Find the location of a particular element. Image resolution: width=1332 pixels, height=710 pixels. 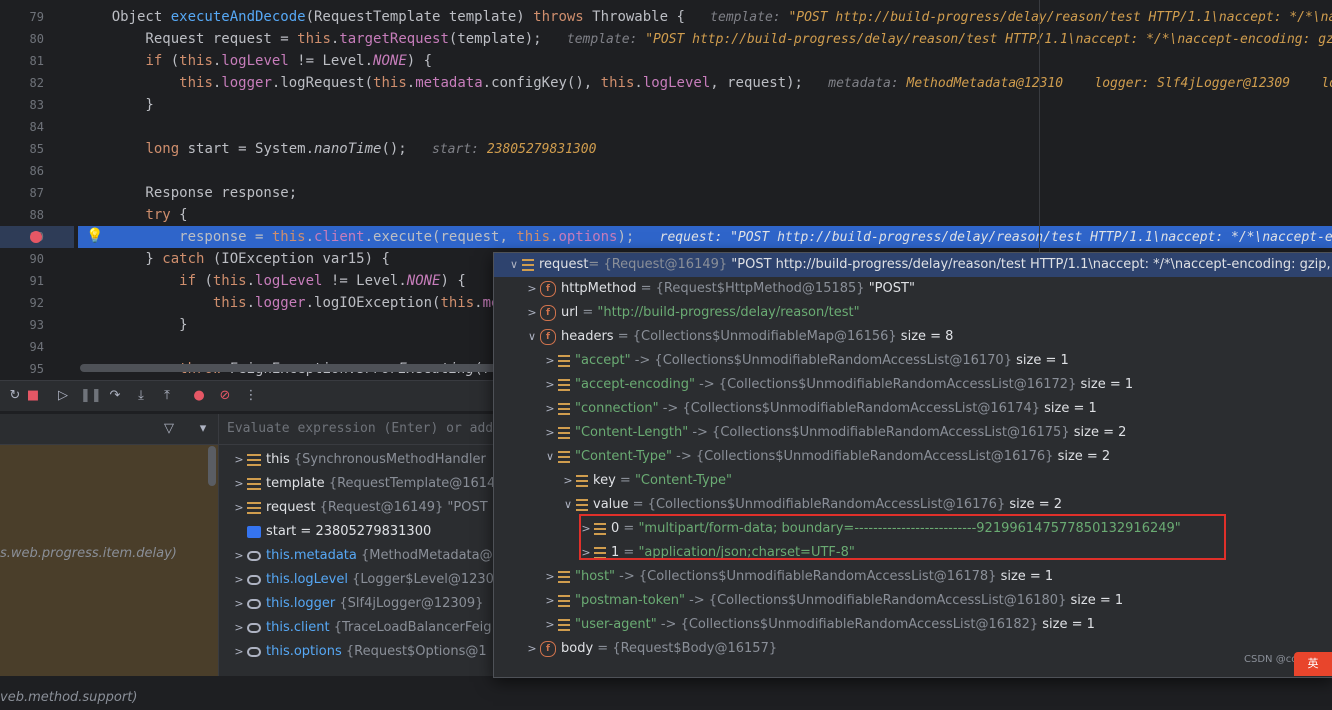

variable-row: start = 23805279831300 is located at coordinates (339, 532).